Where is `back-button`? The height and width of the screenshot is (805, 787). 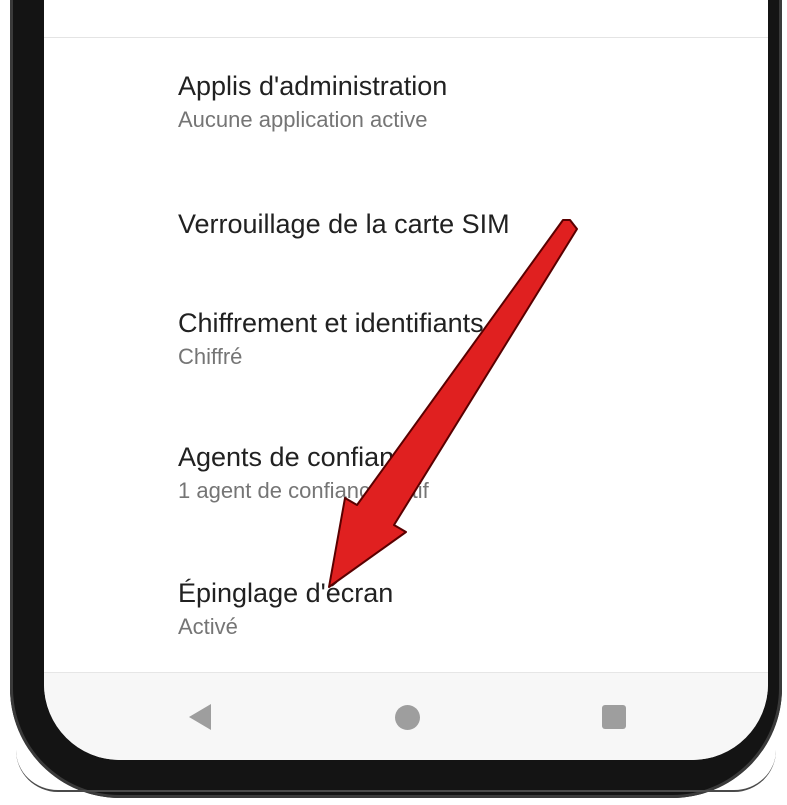
back-button is located at coordinates (200, 717).